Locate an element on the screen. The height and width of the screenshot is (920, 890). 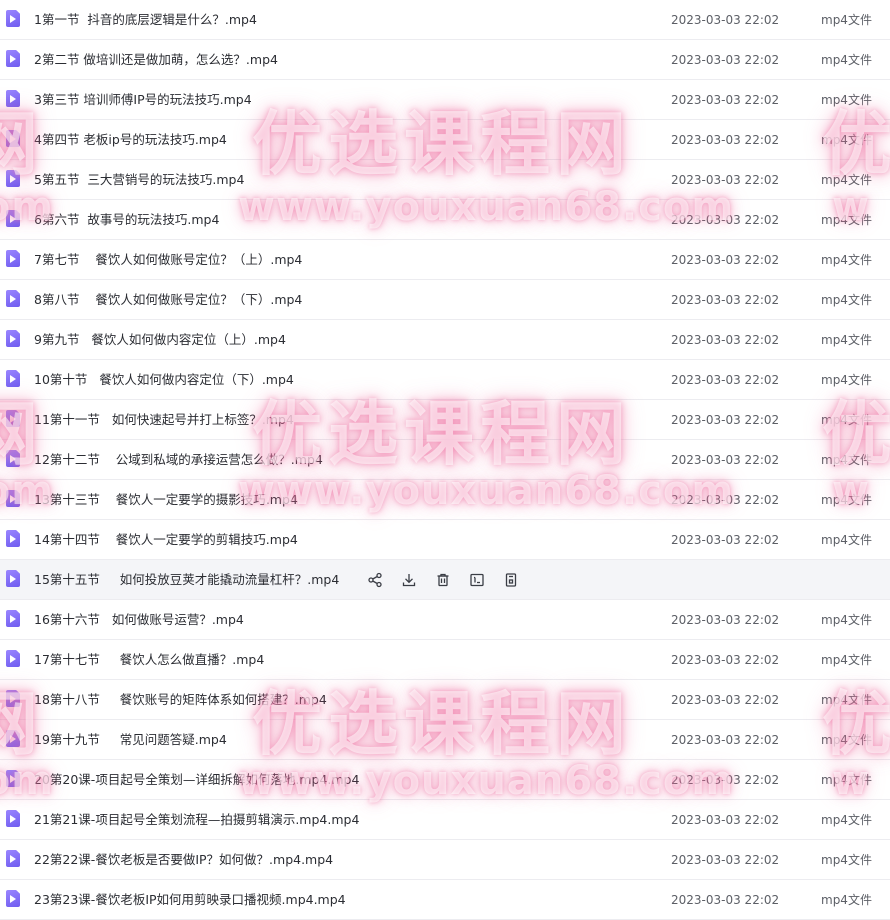
file-name: 2第二节 做培训还是做加萌，怎么选？.mp4 is located at coordinates (156, 60).